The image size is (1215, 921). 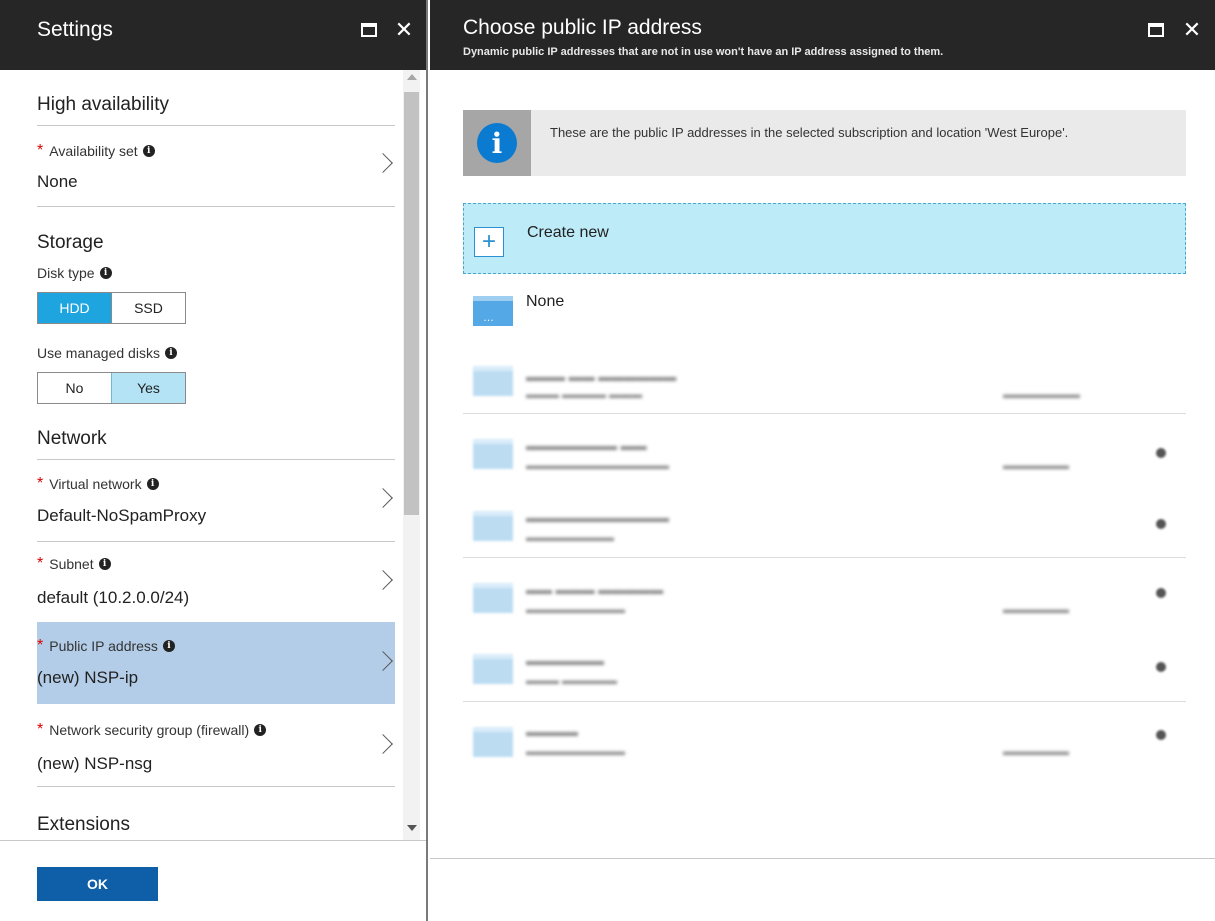 I want to click on footer-divider, so click(x=822, y=858).